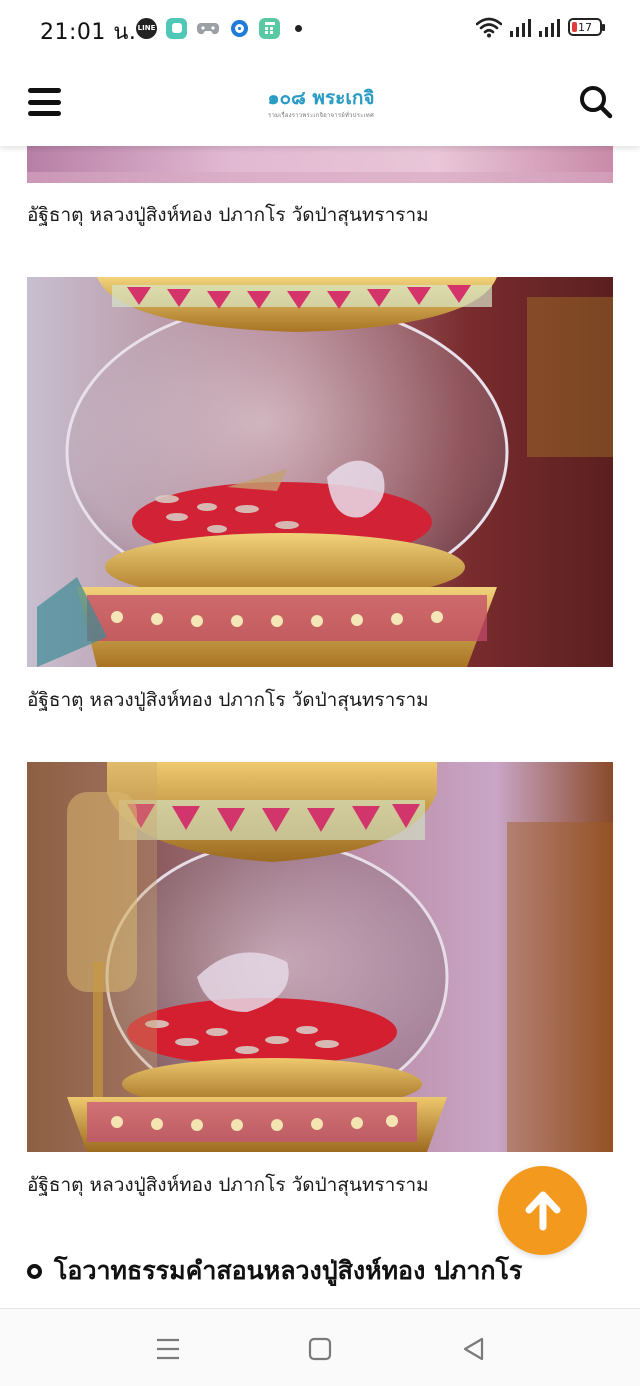 This screenshot has height=1386, width=640. What do you see at coordinates (298, 28) in the screenshot?
I see `more-dot-icon` at bounding box center [298, 28].